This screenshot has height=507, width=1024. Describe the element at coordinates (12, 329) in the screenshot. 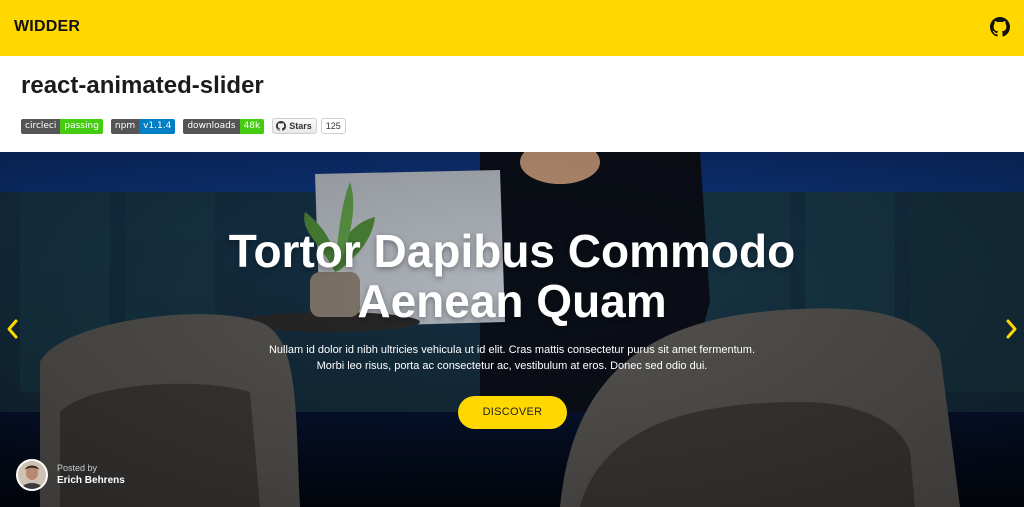

I see `chevron-left-icon` at that location.